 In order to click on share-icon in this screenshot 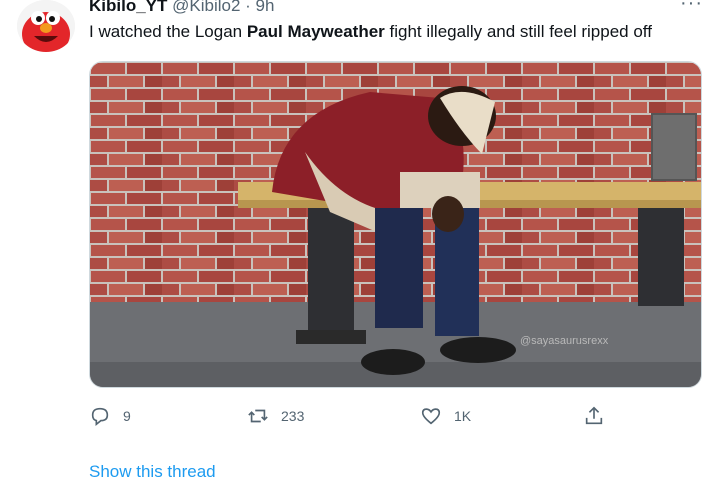, I will do `click(594, 415)`.